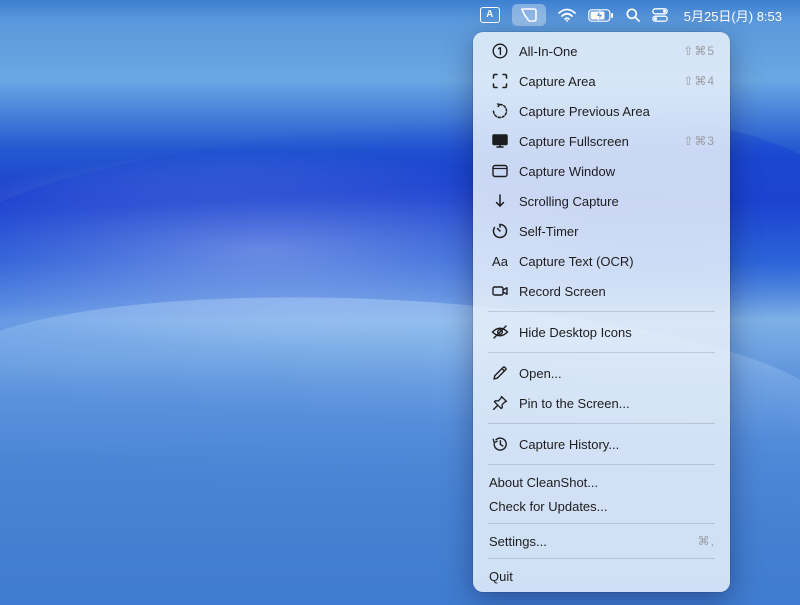  Describe the element at coordinates (500, 141) in the screenshot. I see `monitor-icon` at that location.